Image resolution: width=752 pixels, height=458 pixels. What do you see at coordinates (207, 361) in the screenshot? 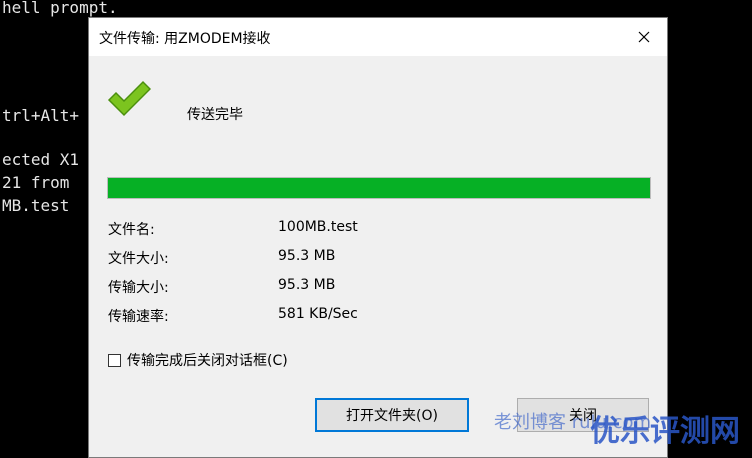
I see `close-on-complete-label: 传输完成后关闭对话框(C)` at bounding box center [207, 361].